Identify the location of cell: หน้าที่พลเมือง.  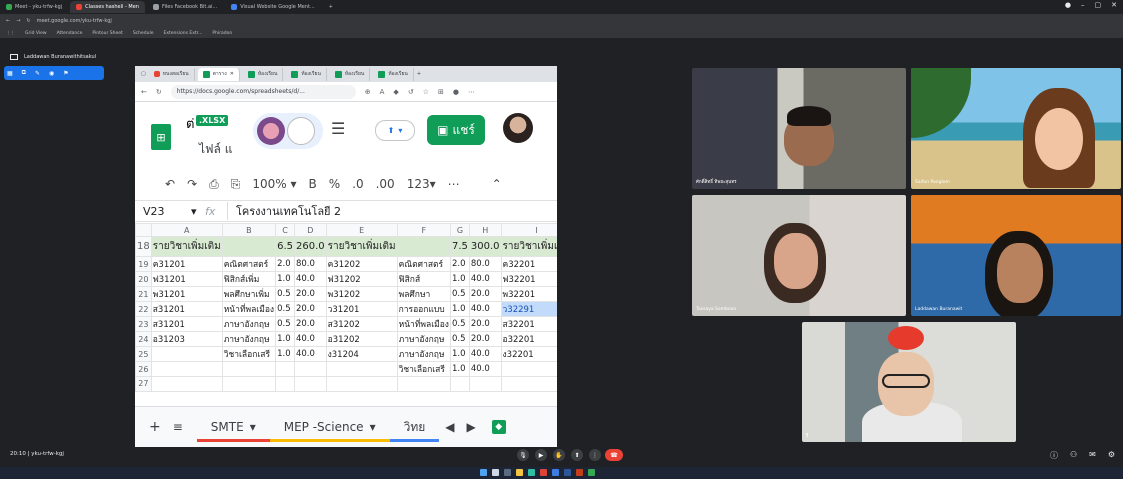
(249, 309).